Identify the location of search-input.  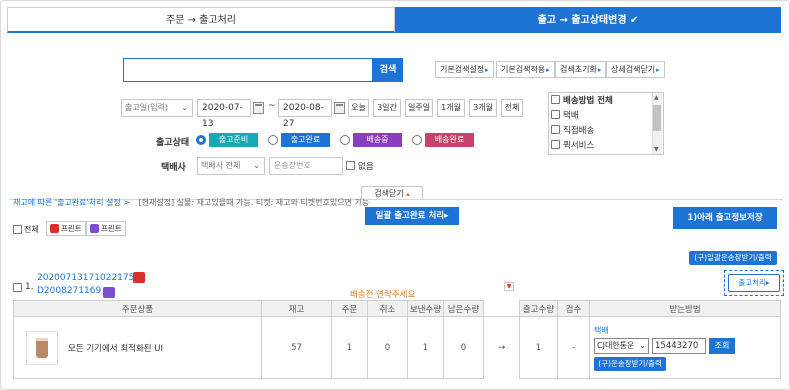
(248, 70).